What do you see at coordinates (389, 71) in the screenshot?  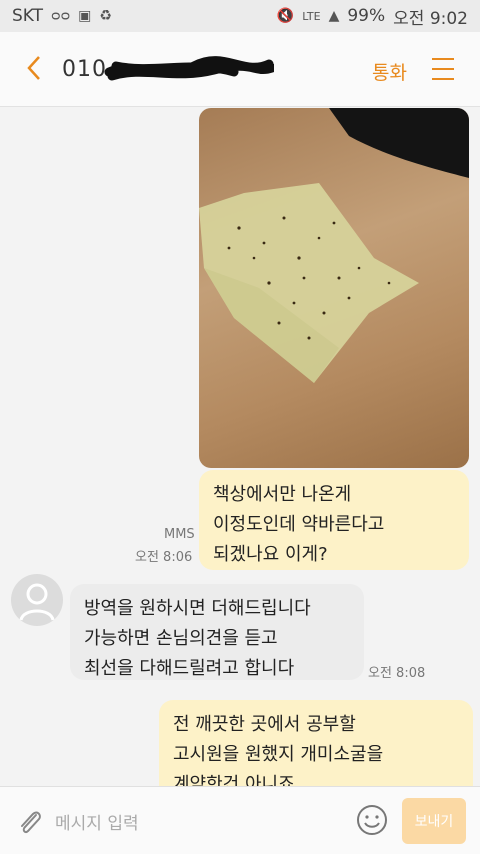 I see `call-button: 통화` at bounding box center [389, 71].